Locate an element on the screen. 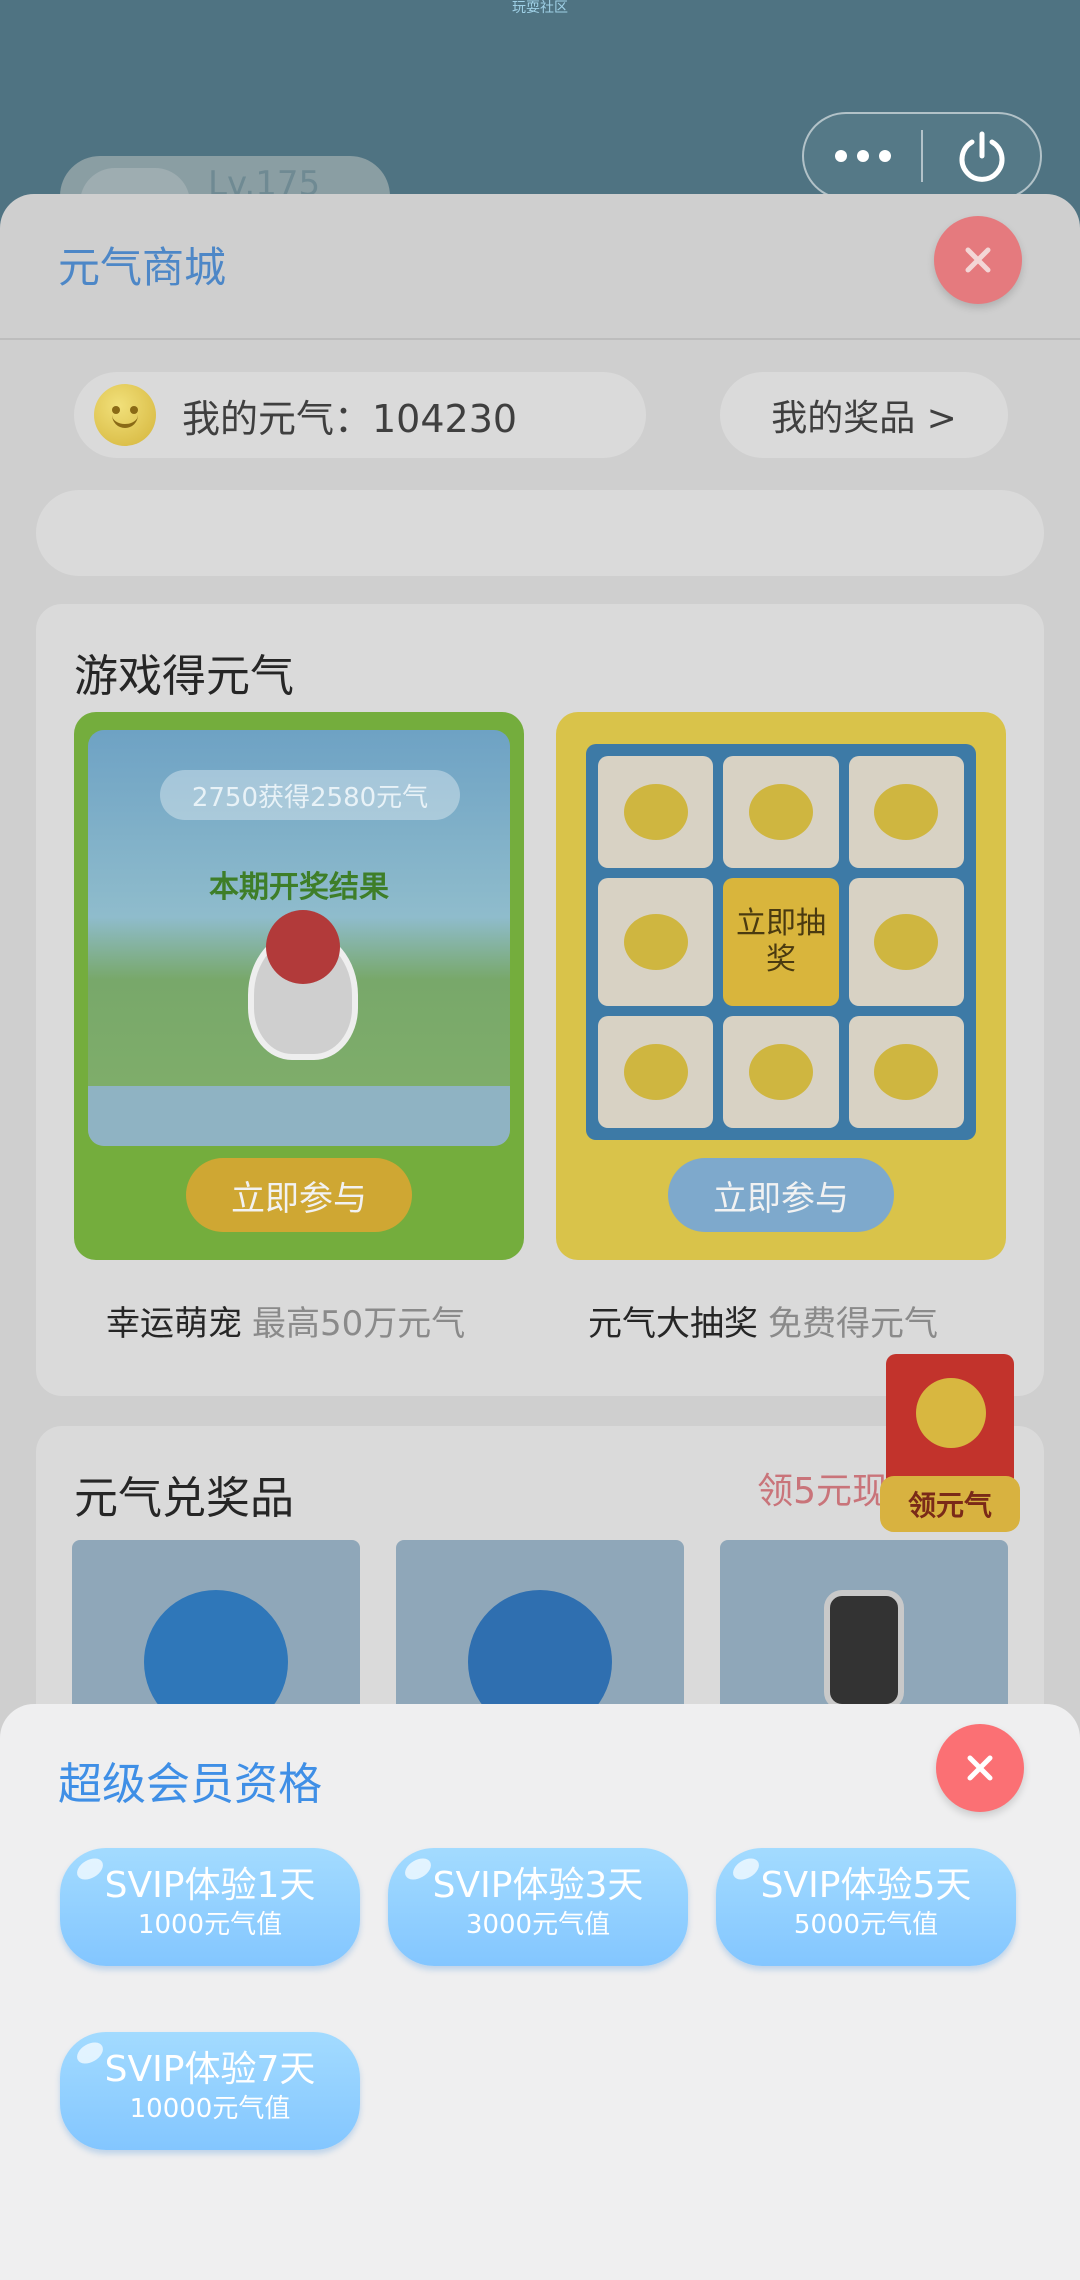 The image size is (1080, 2280). red-packet-label: 领元气 is located at coordinates (950, 1504).